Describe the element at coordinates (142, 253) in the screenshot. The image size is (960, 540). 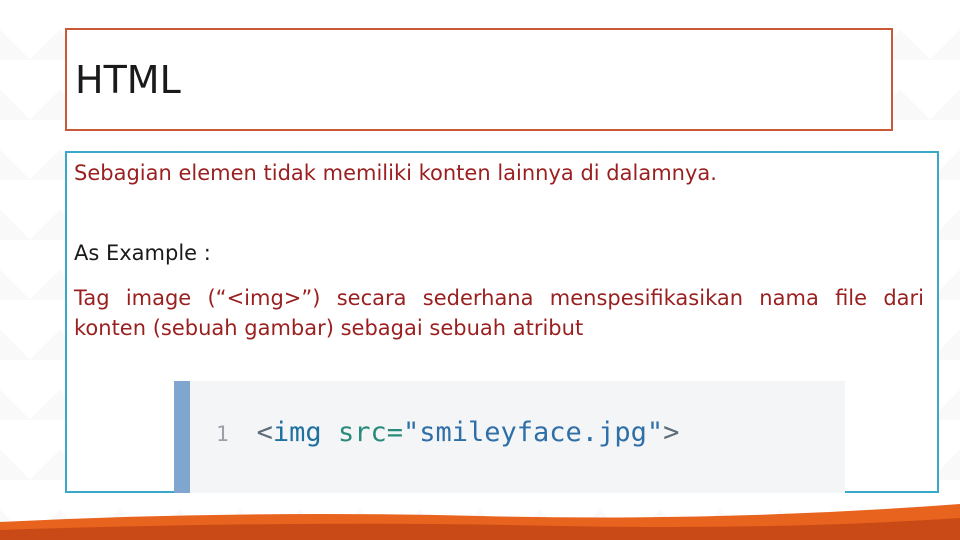
I see `example-heading: As Example :` at that location.